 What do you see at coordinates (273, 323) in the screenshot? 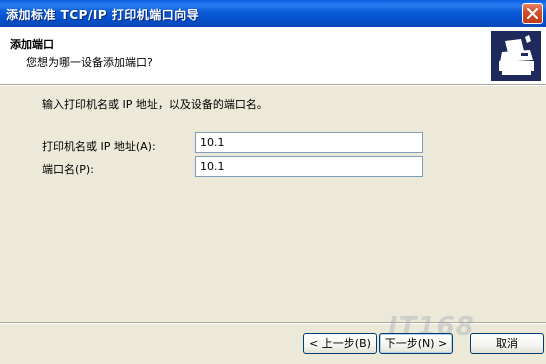
I see `footer-divider-highlight` at bounding box center [273, 323].